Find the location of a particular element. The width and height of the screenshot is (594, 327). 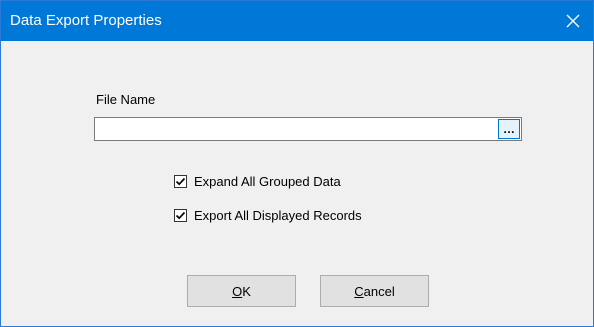

expand-grouped-checkbox is located at coordinates (180, 181).